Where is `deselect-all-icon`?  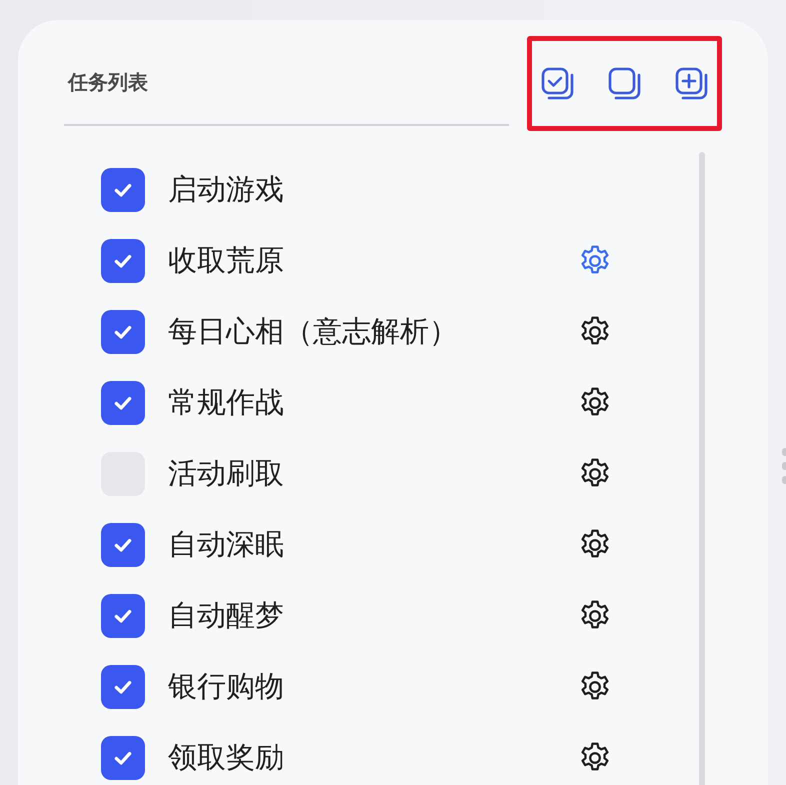
deselect-all-icon is located at coordinates (624, 84).